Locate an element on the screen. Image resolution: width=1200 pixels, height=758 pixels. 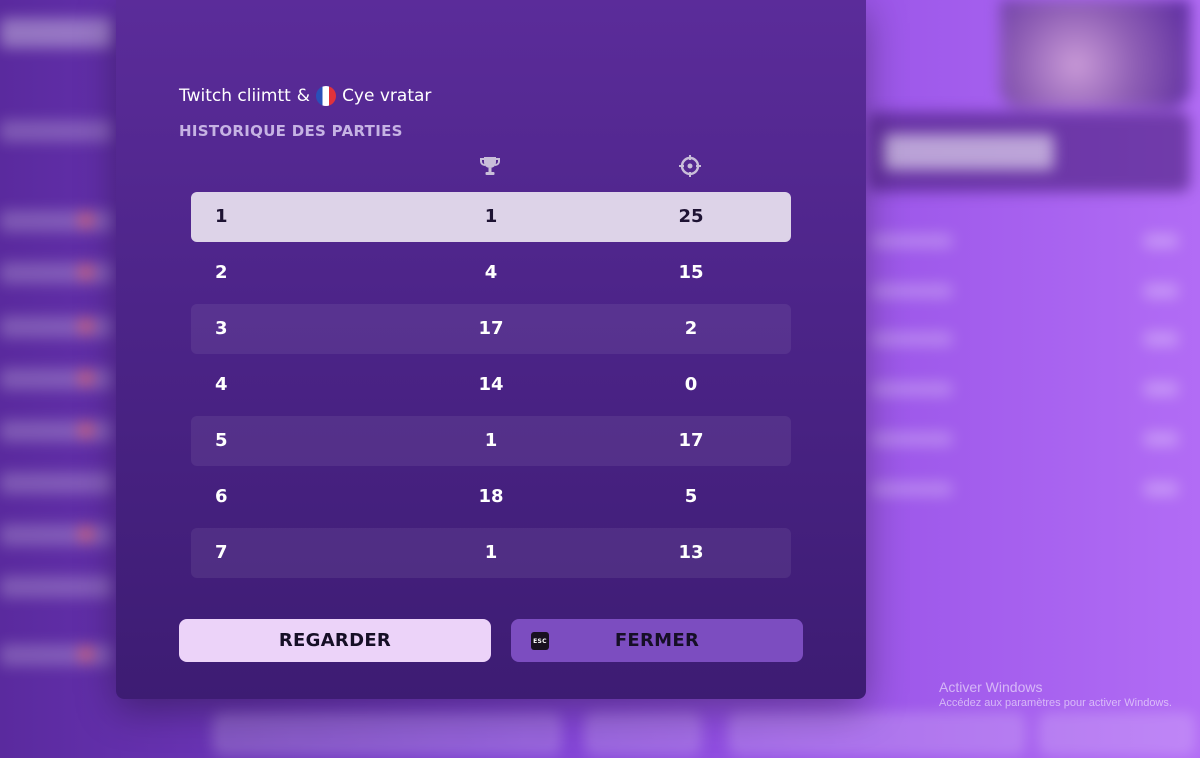
trophy-icon is located at coordinates (490, 166).